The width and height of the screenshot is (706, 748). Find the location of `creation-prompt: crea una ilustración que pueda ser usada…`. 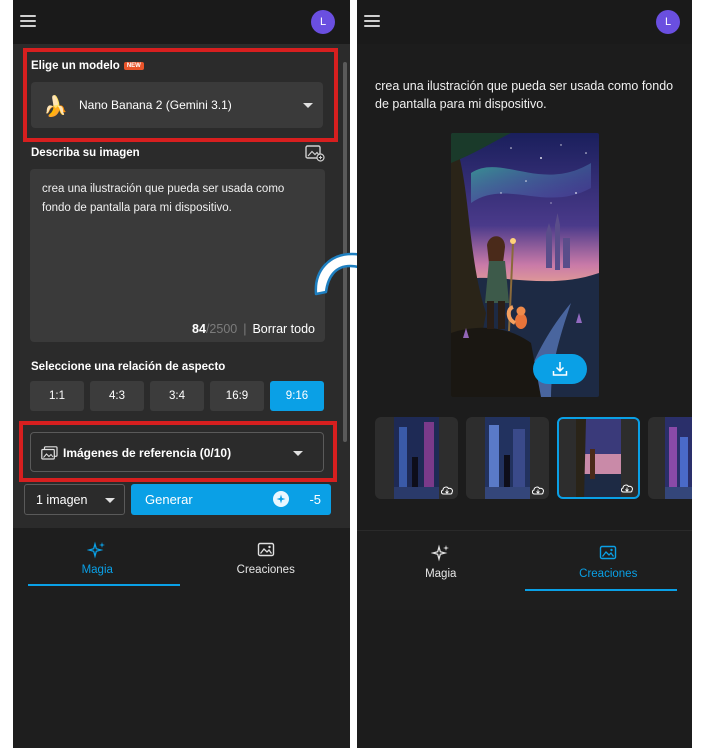

creation-prompt: crea una ilustración que pueda ser usada… is located at coordinates (524, 95).